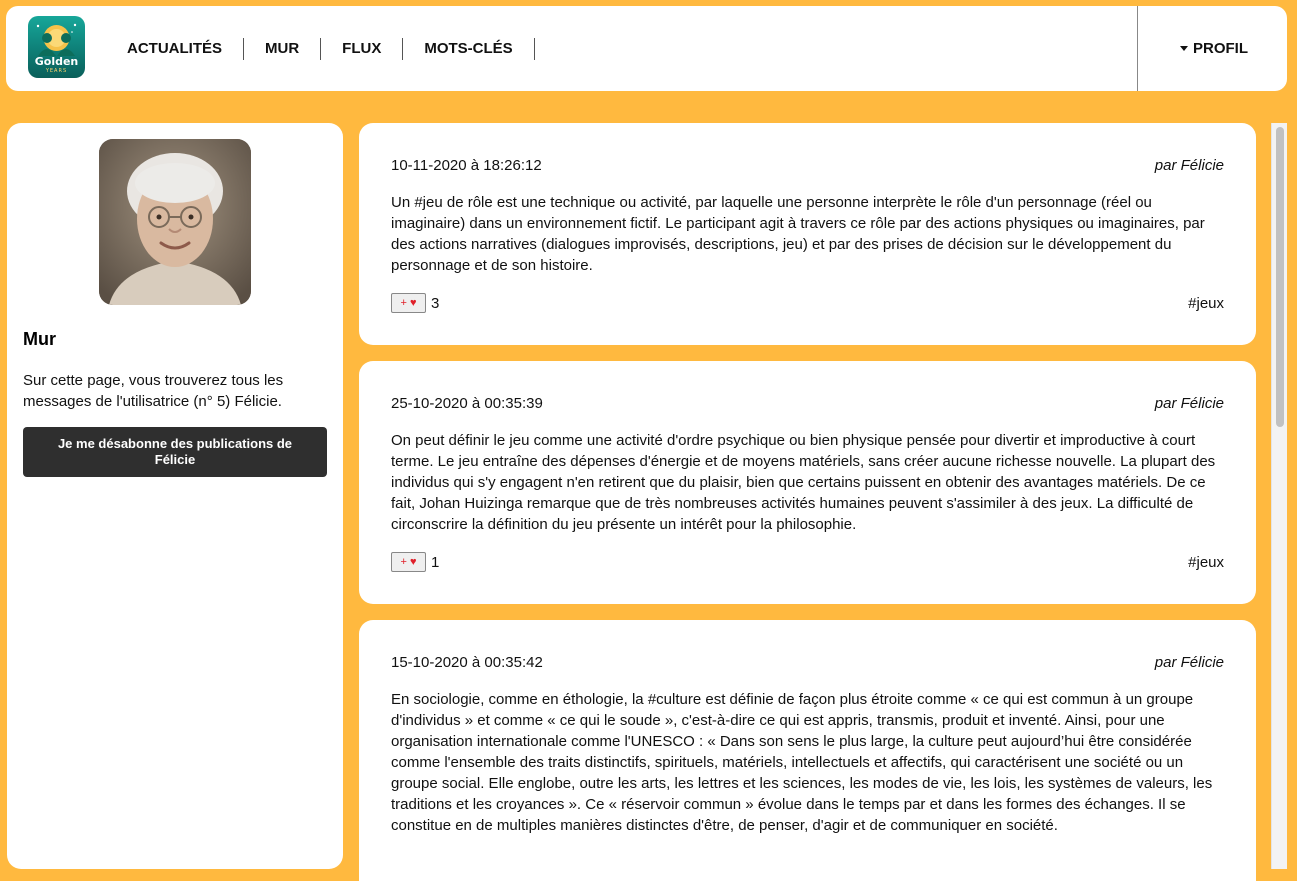 The width and height of the screenshot is (1297, 881). I want to click on profile-menu-button: PROFIL, so click(1214, 48).